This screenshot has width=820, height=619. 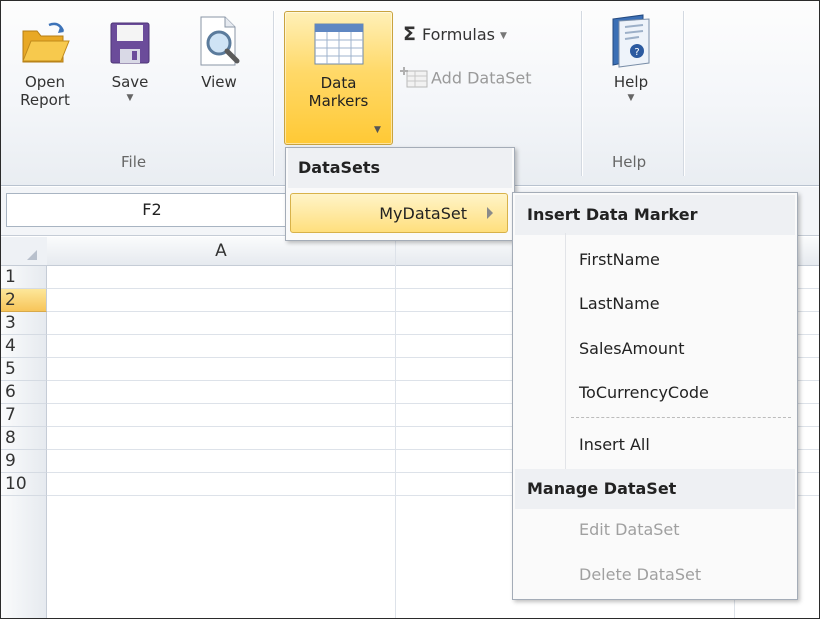 What do you see at coordinates (338, 92) in the screenshot?
I see `data-markers-label: Data Markers` at bounding box center [338, 92].